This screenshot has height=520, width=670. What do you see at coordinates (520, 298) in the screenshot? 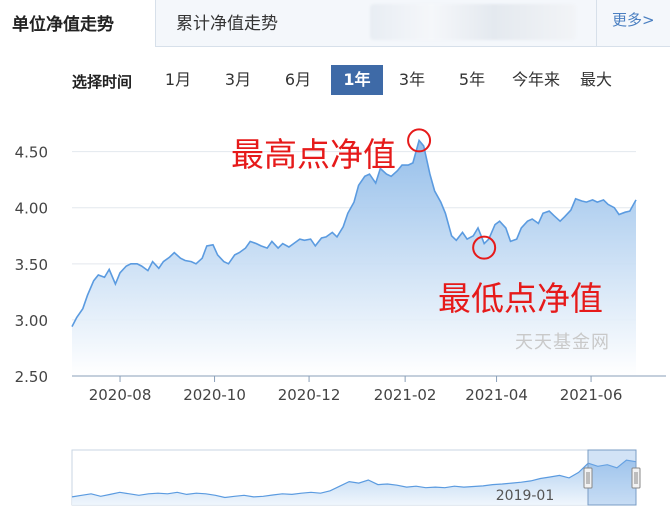
I see `annotation-low-label: 最低点净值` at bounding box center [520, 298].